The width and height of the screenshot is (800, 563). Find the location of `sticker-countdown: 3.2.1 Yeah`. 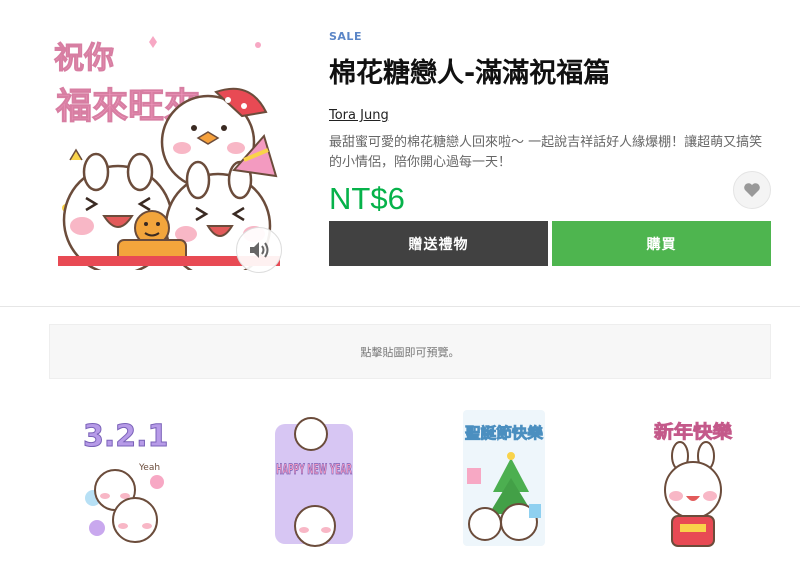

sticker-countdown: 3.2.1 Yeah is located at coordinates (125, 481).